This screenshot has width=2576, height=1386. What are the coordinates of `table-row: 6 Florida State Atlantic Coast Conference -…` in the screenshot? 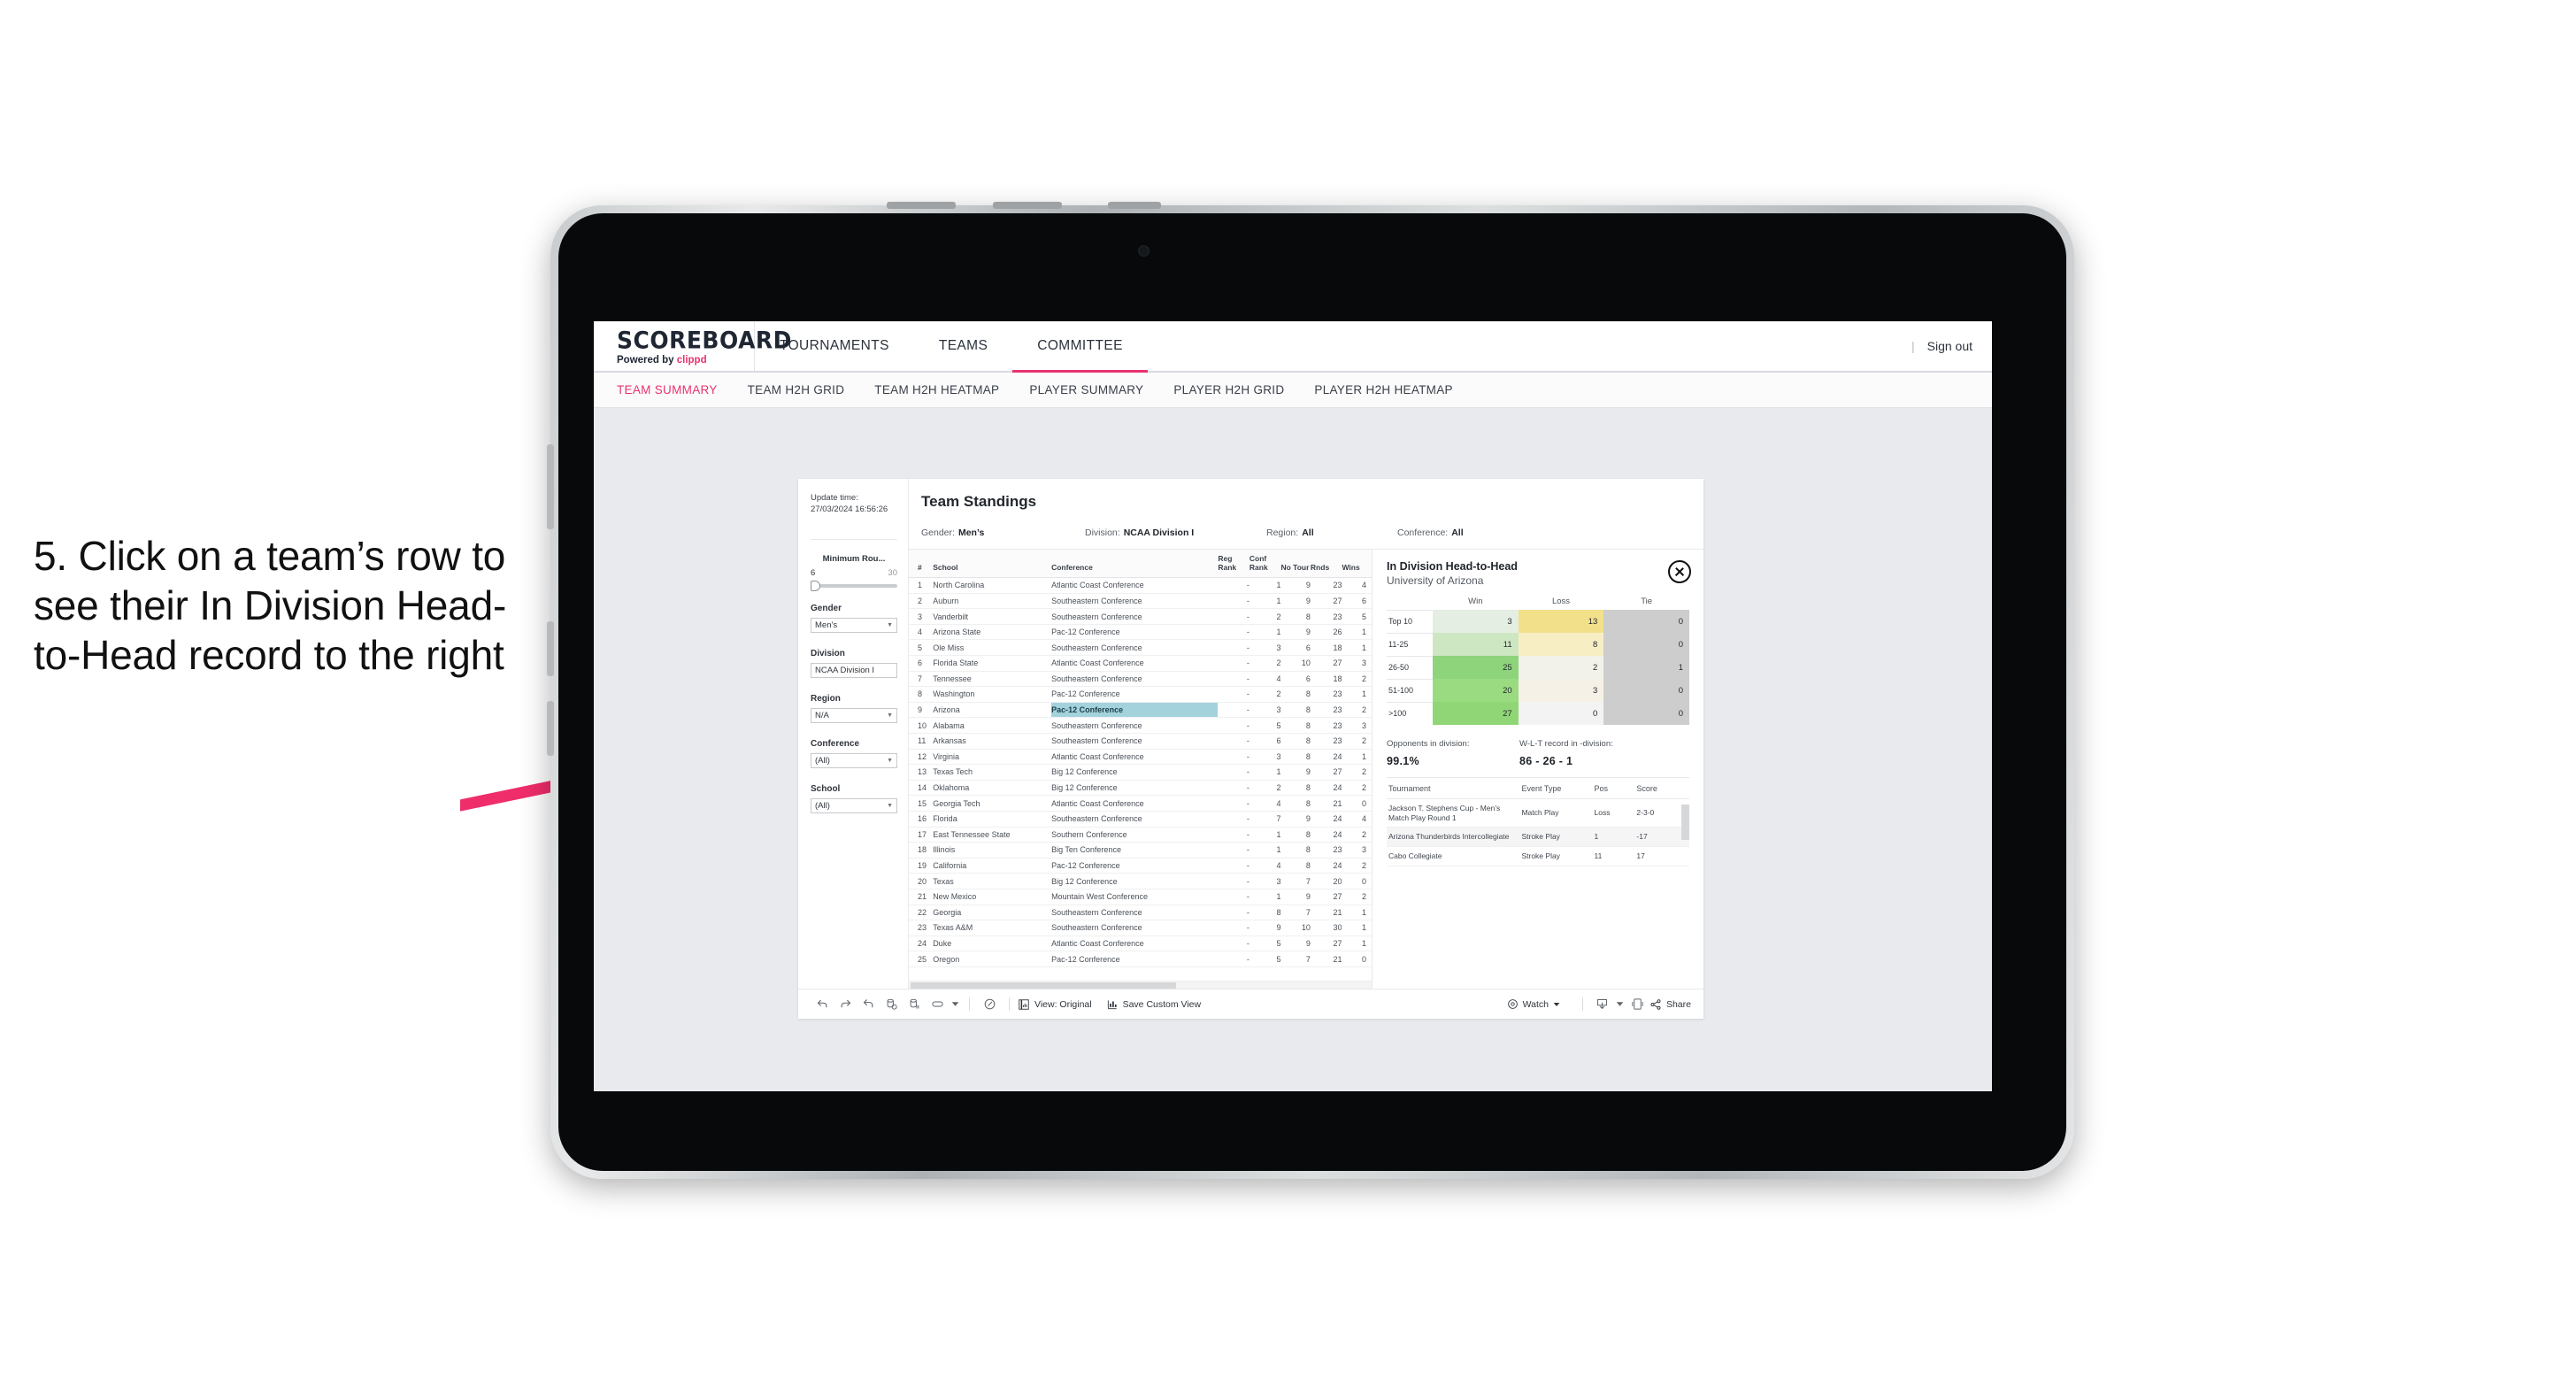 It's located at (1140, 663).